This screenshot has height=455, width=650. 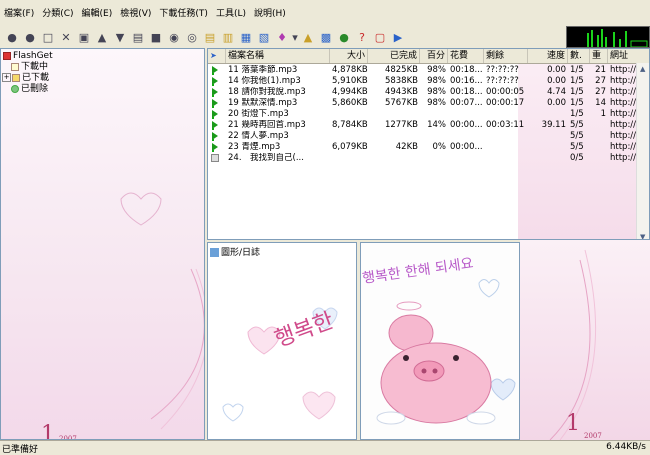 What do you see at coordinates (48, 37) in the screenshot?
I see `new-task-icon: □` at bounding box center [48, 37].